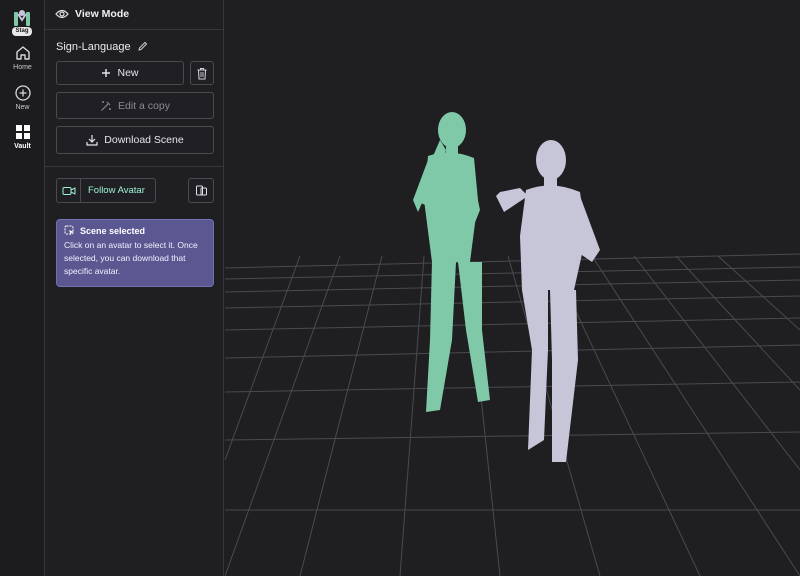  I want to click on nav-new-label: New, so click(22, 107).